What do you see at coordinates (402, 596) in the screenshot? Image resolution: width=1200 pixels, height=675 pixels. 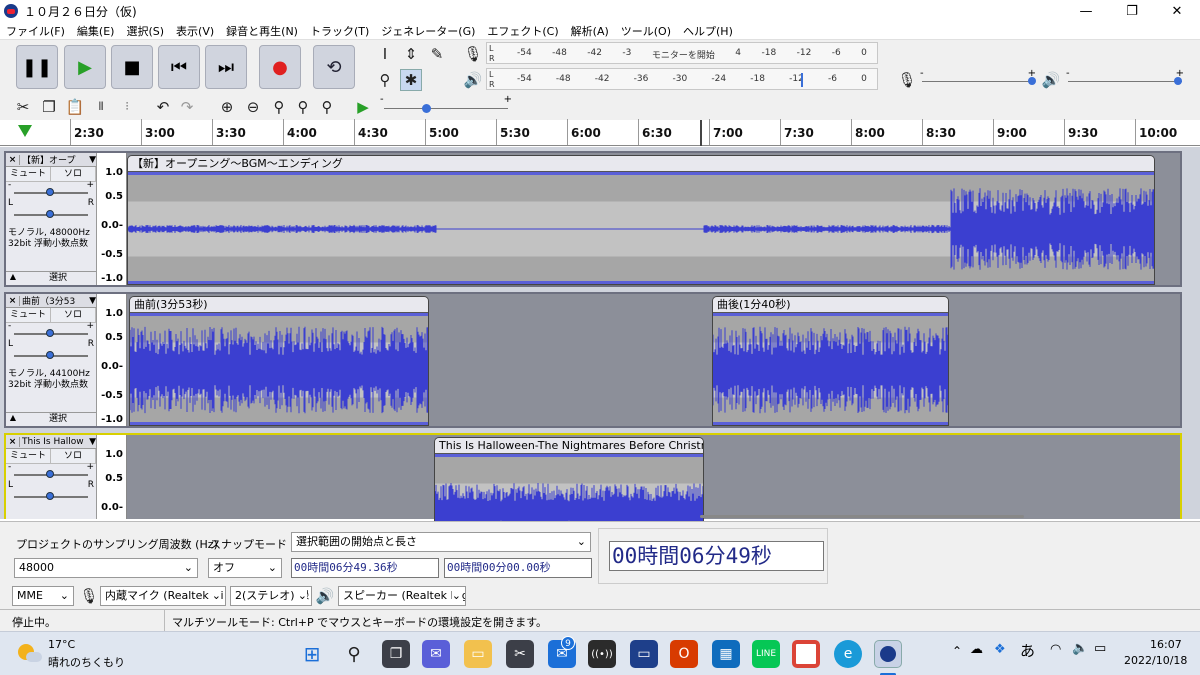 I see `output-device-select: スピーカー (Realtek Higl ⌄` at bounding box center [402, 596].